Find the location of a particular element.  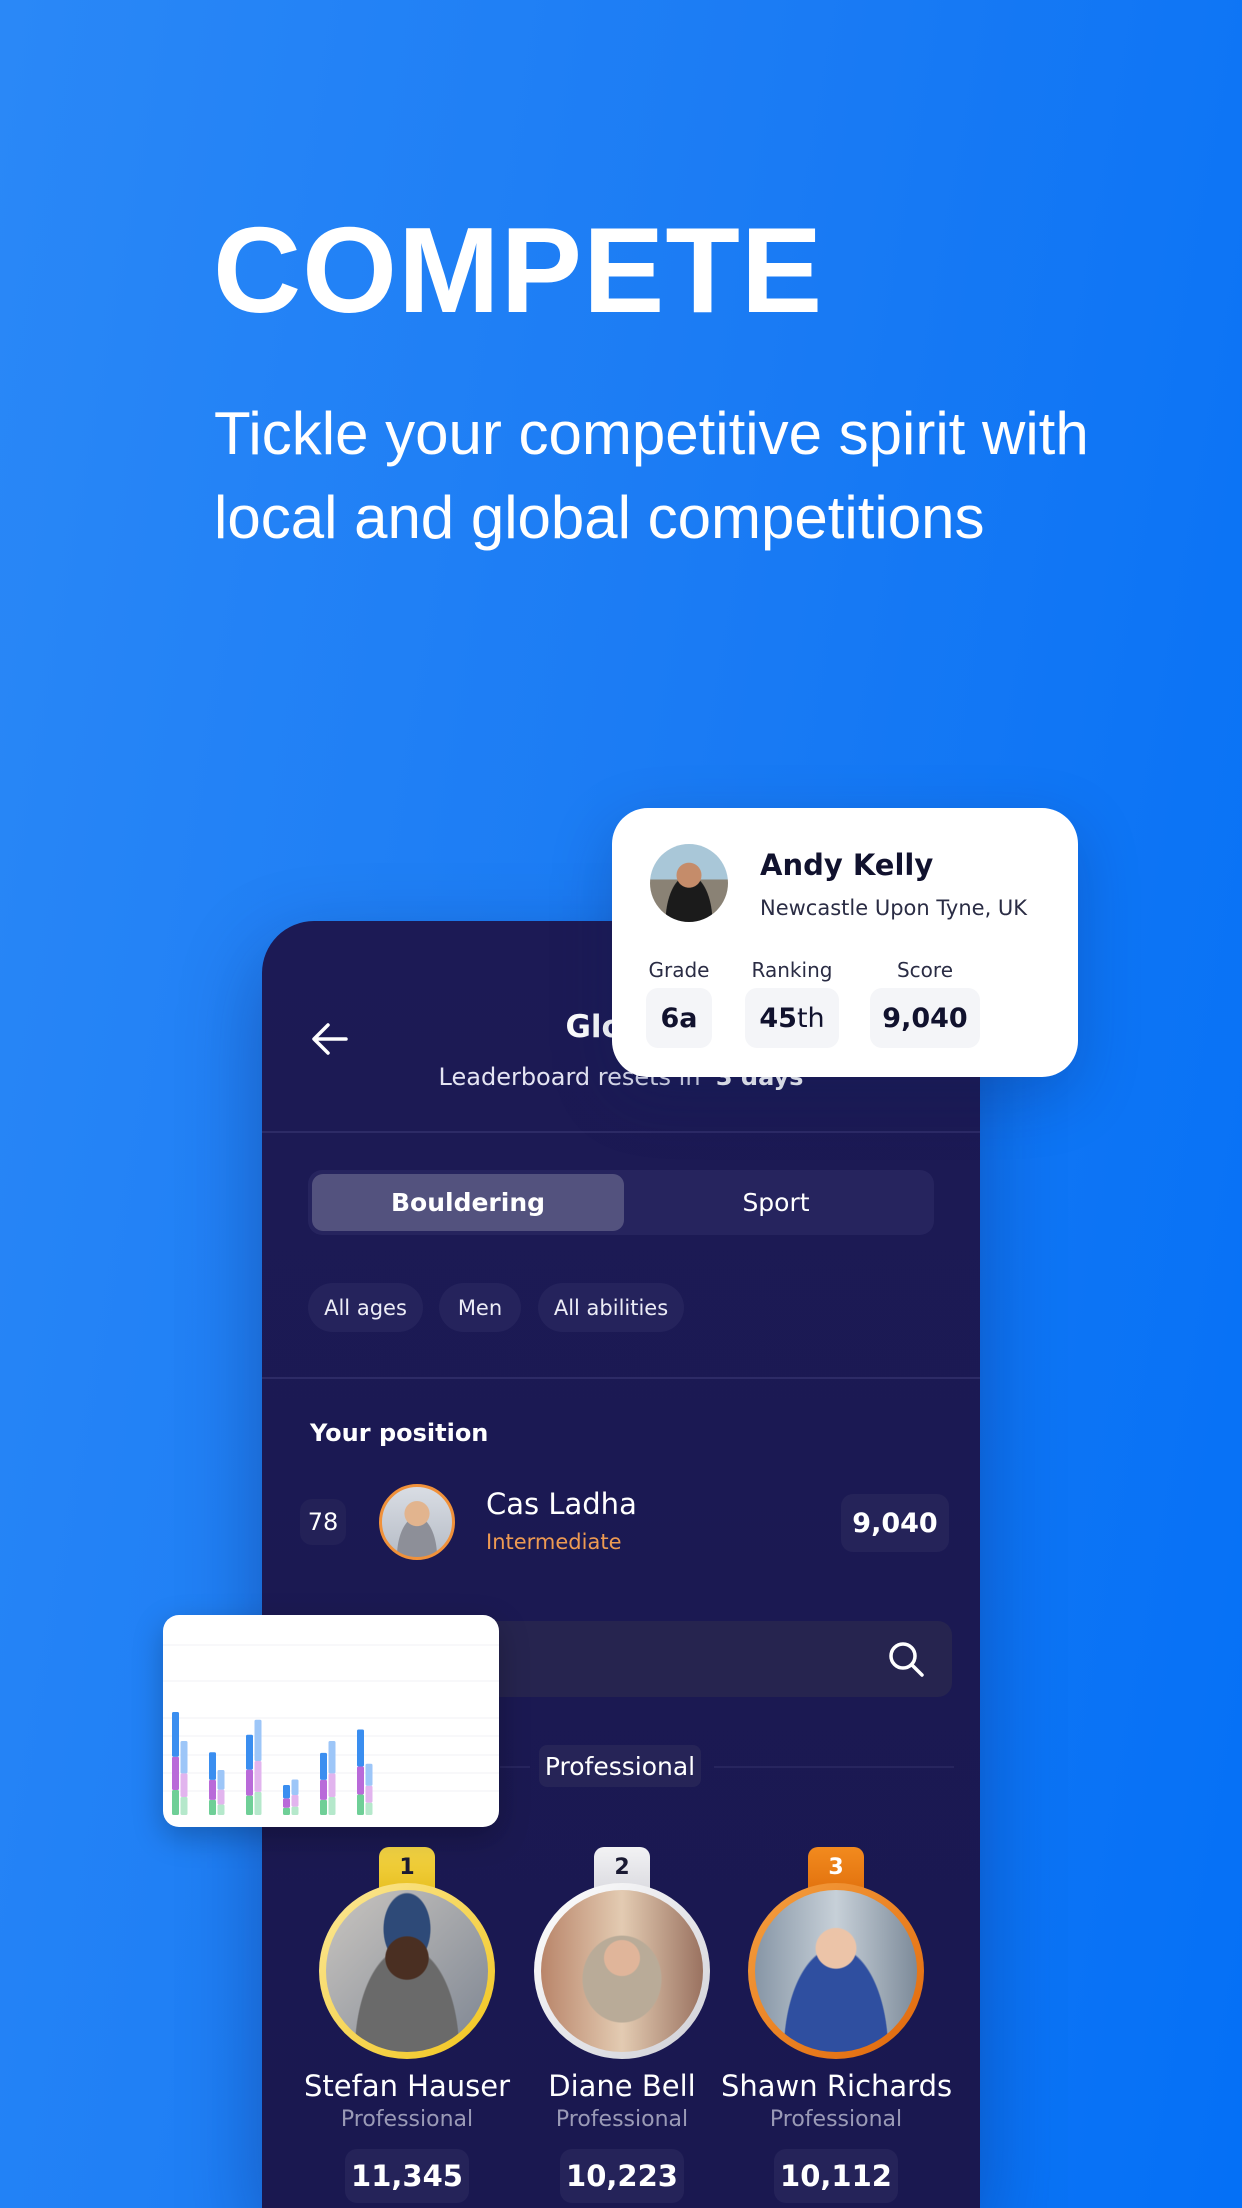

competitor-name: Stefan Hauser is located at coordinates (407, 2086).